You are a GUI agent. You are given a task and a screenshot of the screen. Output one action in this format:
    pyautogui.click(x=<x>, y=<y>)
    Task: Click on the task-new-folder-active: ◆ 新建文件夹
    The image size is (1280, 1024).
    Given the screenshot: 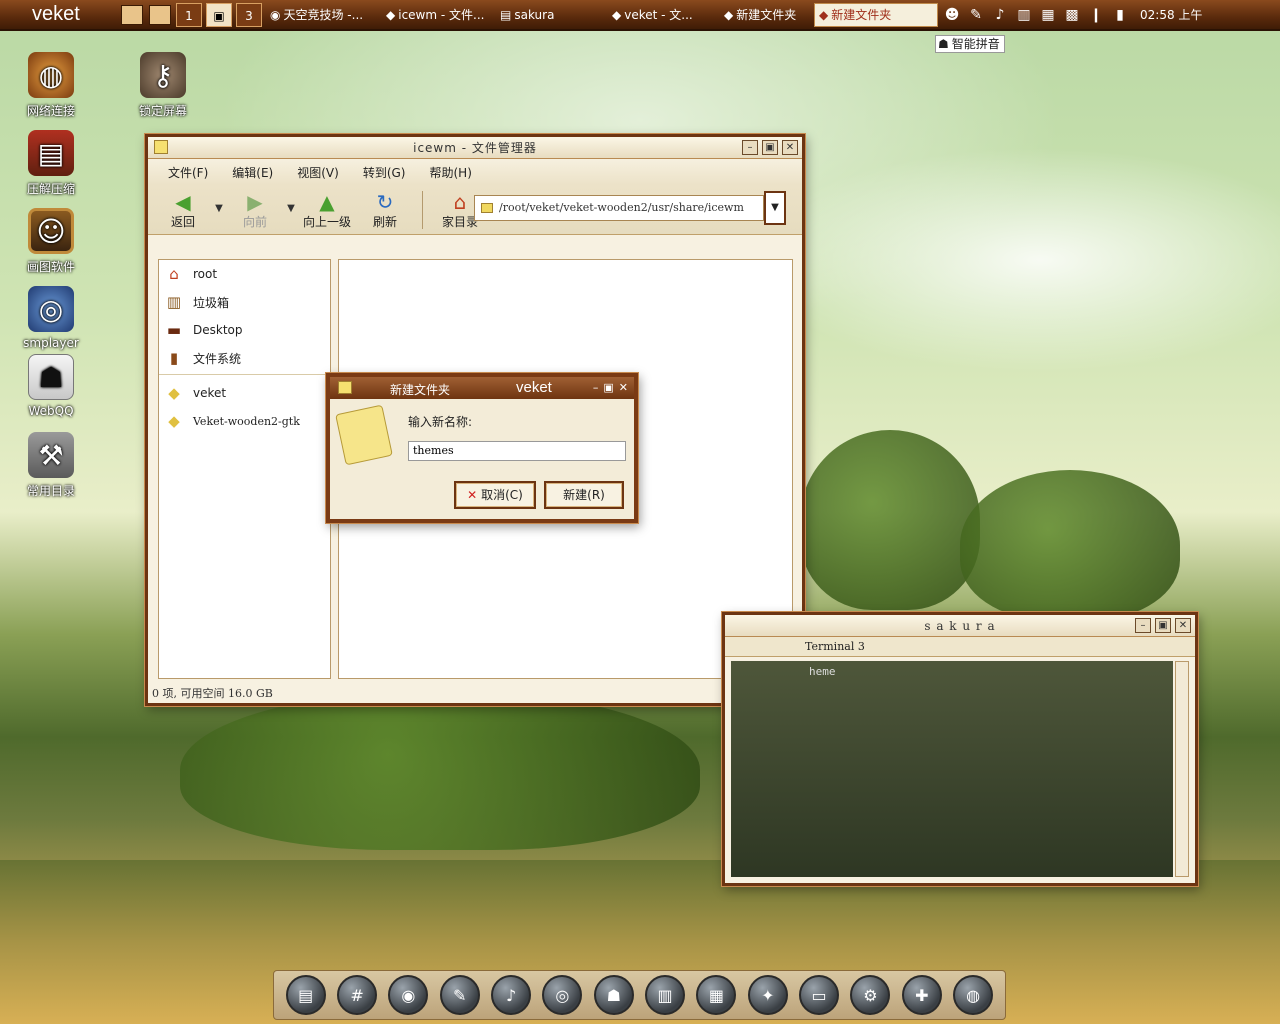 What is the action you would take?
    pyautogui.click(x=876, y=14)
    